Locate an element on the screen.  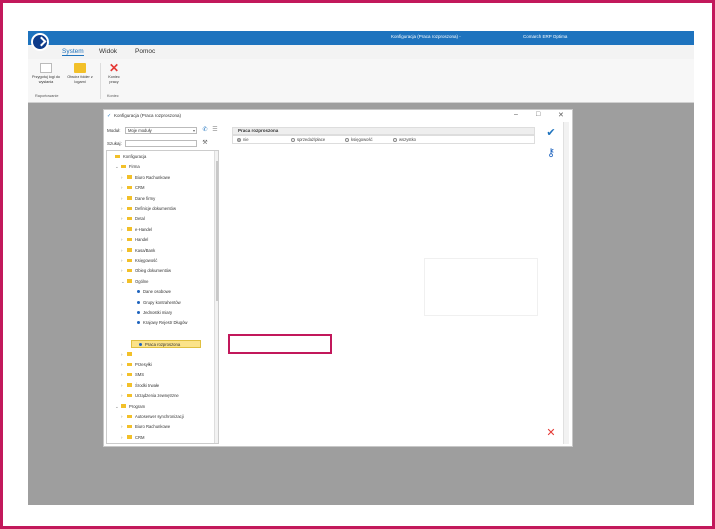
tree-item: ⌄ Ogólne is located at coordinates (135, 282).